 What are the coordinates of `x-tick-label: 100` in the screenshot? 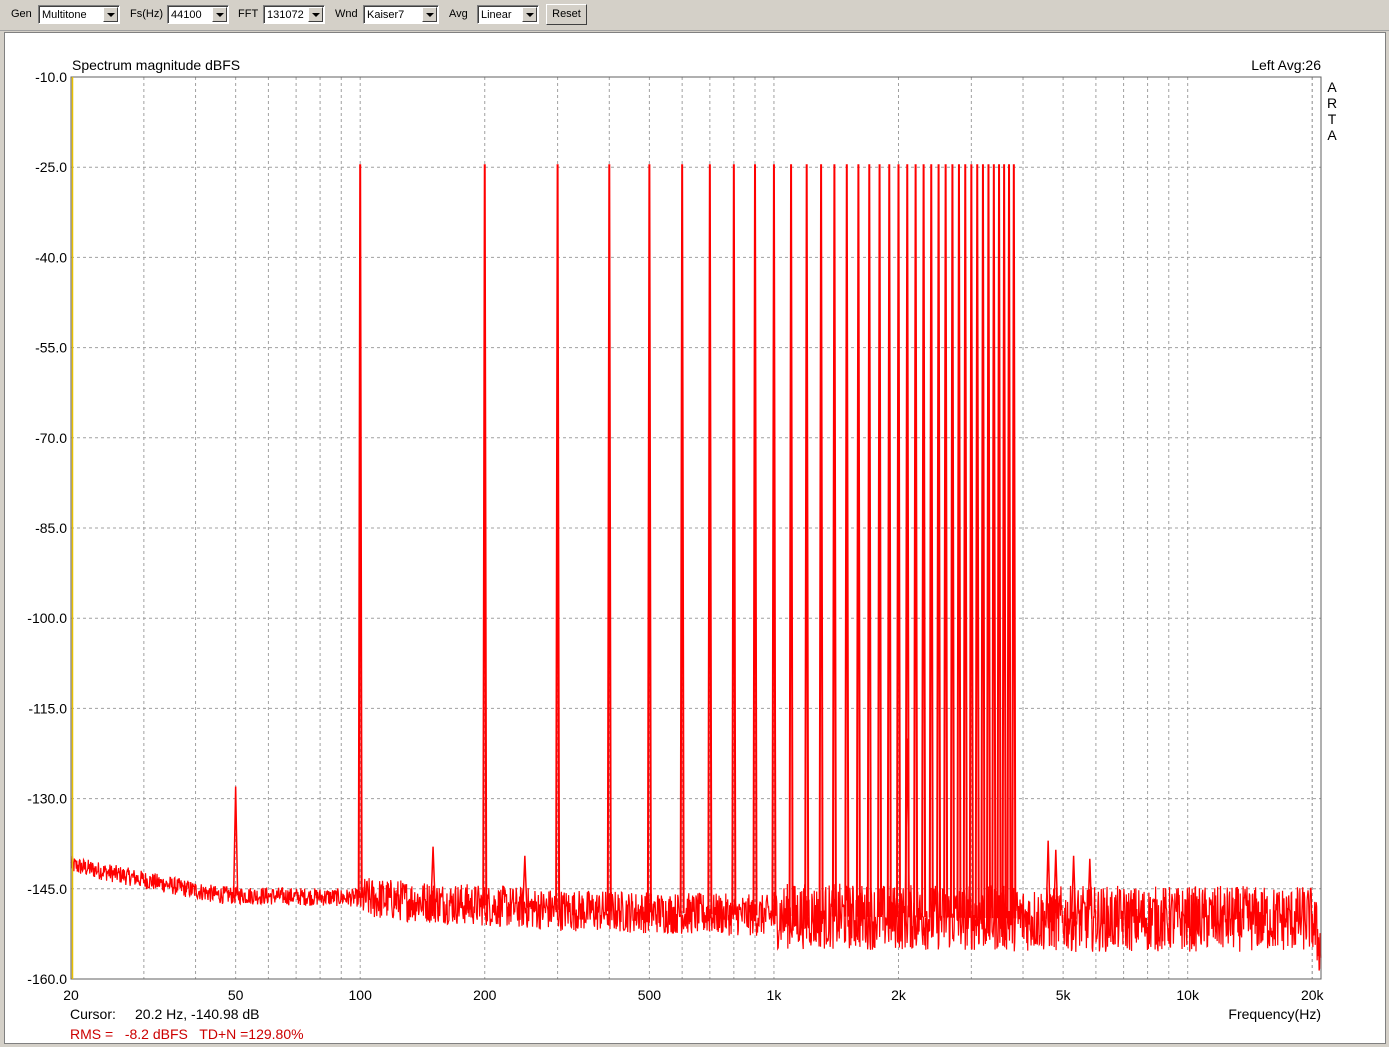 It's located at (361, 995).